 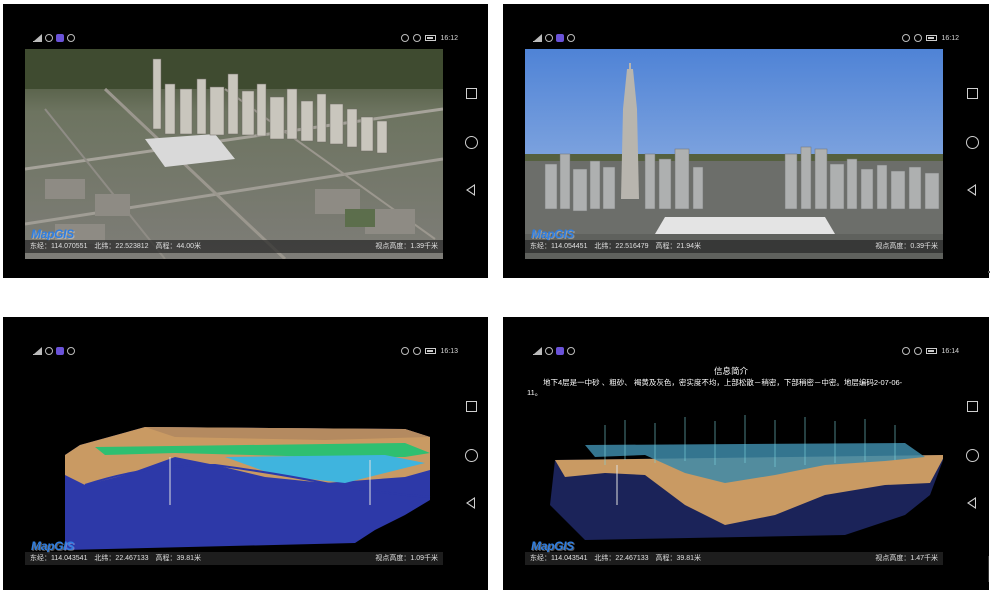 I want to click on view-height-readout: 视点高度：1.47千米, so click(x=906, y=558).